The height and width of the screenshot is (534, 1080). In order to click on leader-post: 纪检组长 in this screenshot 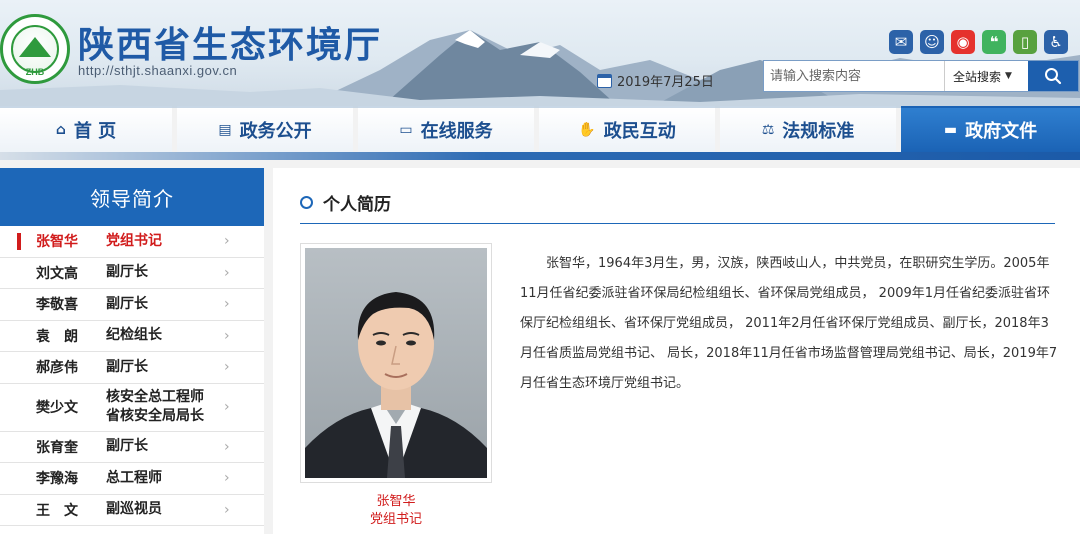, I will do `click(134, 335)`.